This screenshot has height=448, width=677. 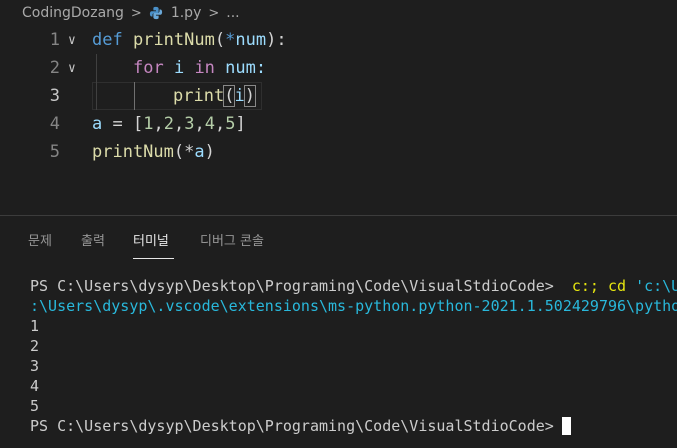 I want to click on code-line-5: 5 printNum(*a), so click(x=338, y=152).